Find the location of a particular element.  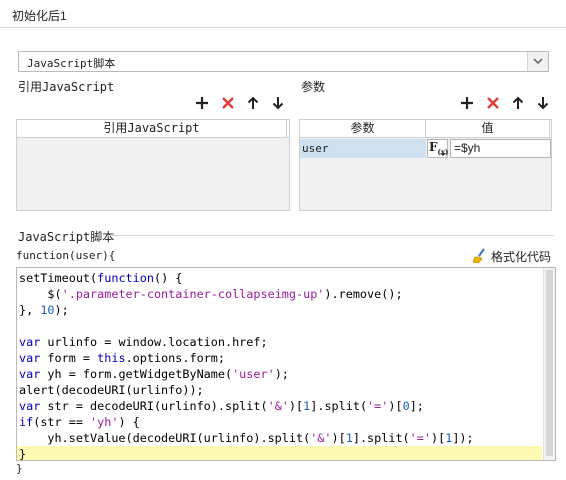

code-line: alert(decodeURI(urlinfo)); is located at coordinates (111, 390).